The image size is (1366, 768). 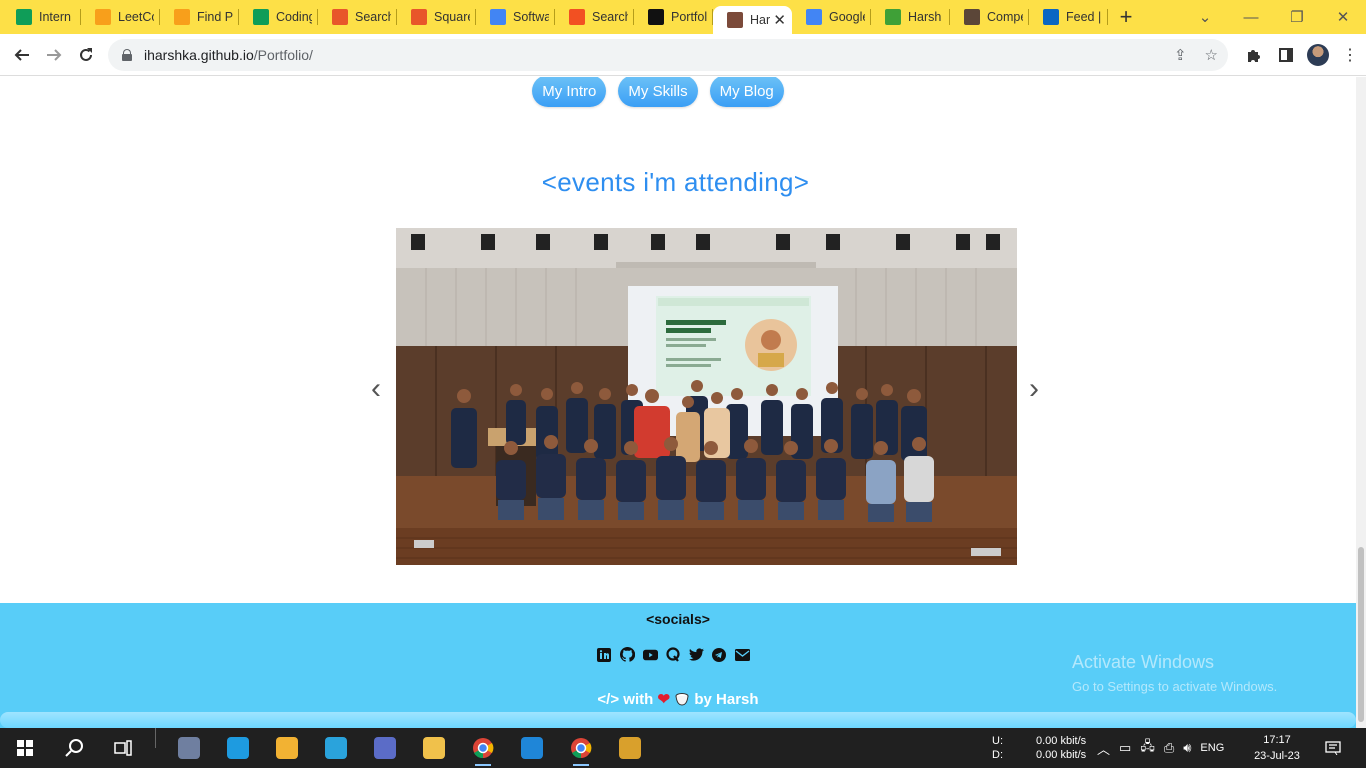 I want to click on url-host: iharshka.github.io, so click(x=199, y=55).